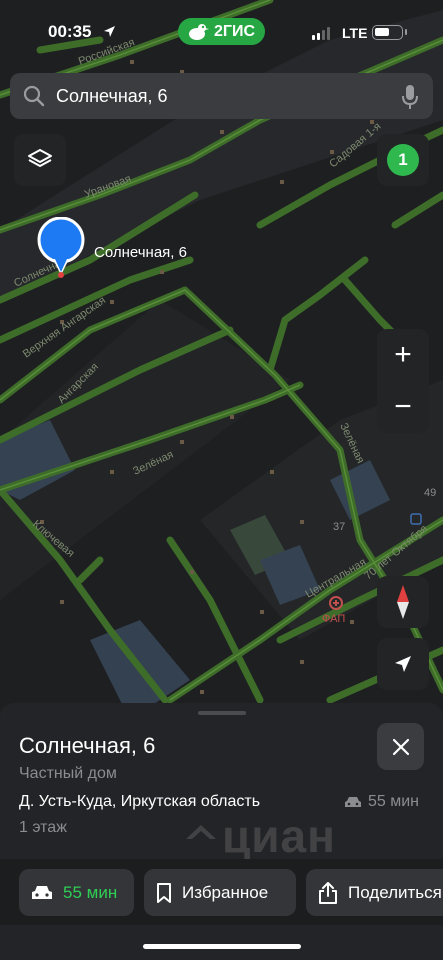 Image resolution: width=443 pixels, height=960 pixels. I want to click on pin-label: Солнечная, 6, so click(140, 252).